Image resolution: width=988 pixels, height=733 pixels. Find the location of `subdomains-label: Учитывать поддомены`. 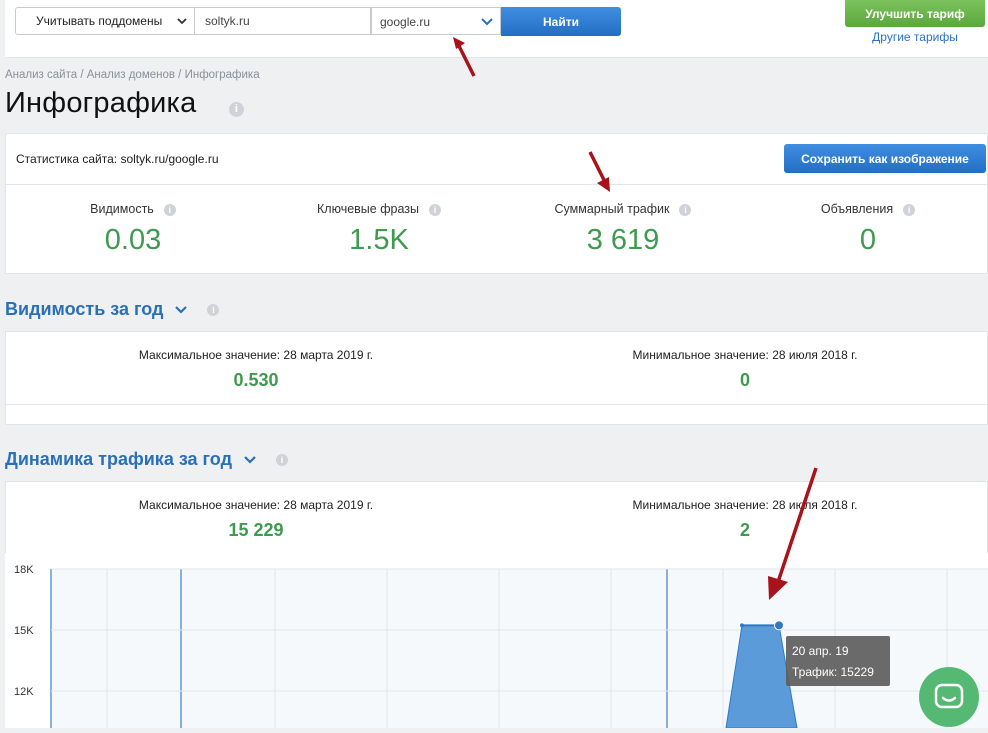

subdomains-label: Учитывать поддомены is located at coordinates (99, 21).